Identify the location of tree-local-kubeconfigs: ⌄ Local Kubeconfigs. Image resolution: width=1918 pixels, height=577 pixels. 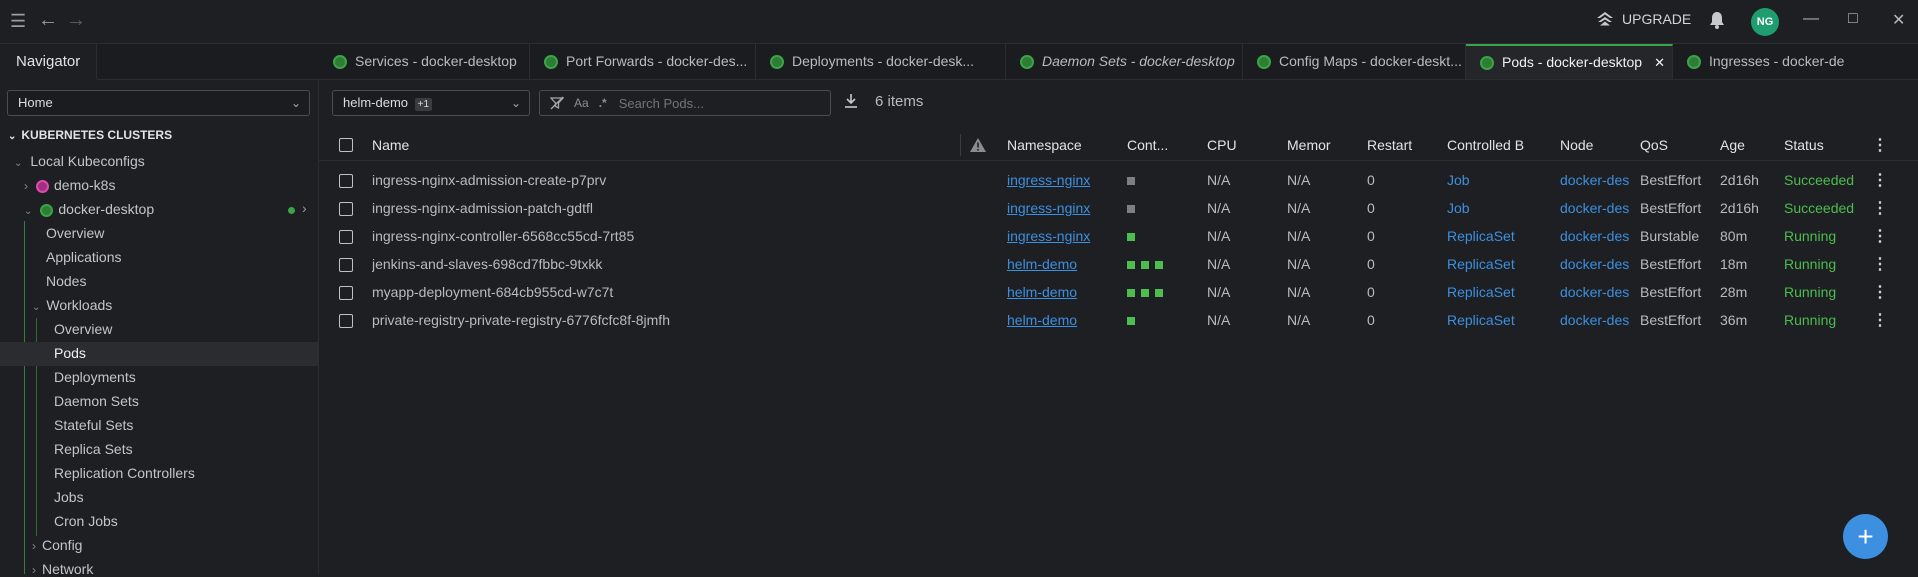
(79, 161).